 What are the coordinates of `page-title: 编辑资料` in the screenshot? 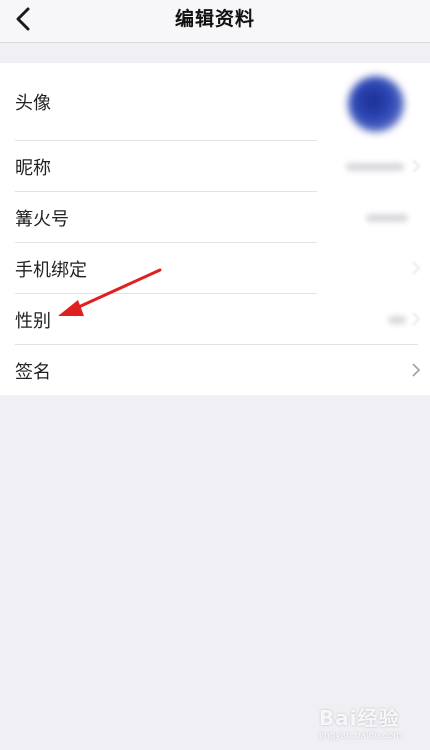 It's located at (214, 19).